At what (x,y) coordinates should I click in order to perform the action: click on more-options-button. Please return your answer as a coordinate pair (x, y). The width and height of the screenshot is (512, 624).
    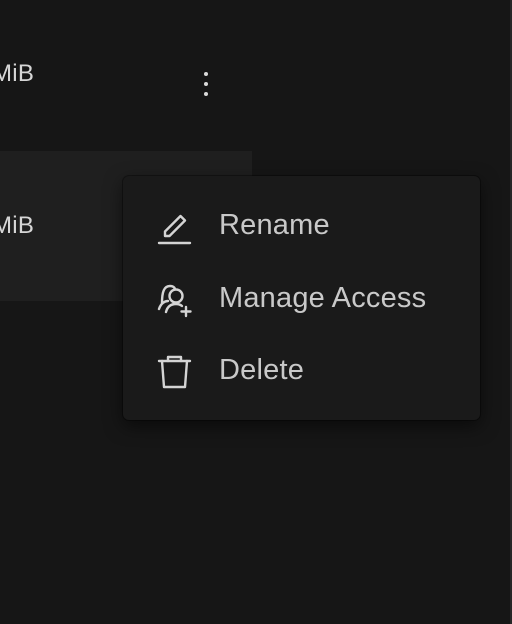
    Looking at the image, I should click on (206, 84).